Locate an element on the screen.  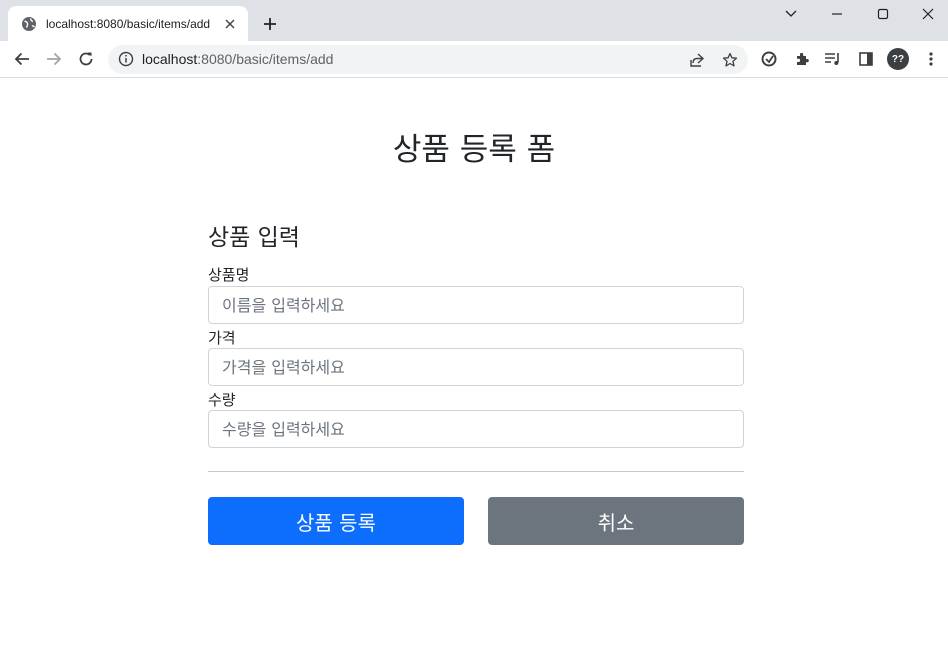
url-text: localhost:8080/basic/items/add is located at coordinates (237, 59).